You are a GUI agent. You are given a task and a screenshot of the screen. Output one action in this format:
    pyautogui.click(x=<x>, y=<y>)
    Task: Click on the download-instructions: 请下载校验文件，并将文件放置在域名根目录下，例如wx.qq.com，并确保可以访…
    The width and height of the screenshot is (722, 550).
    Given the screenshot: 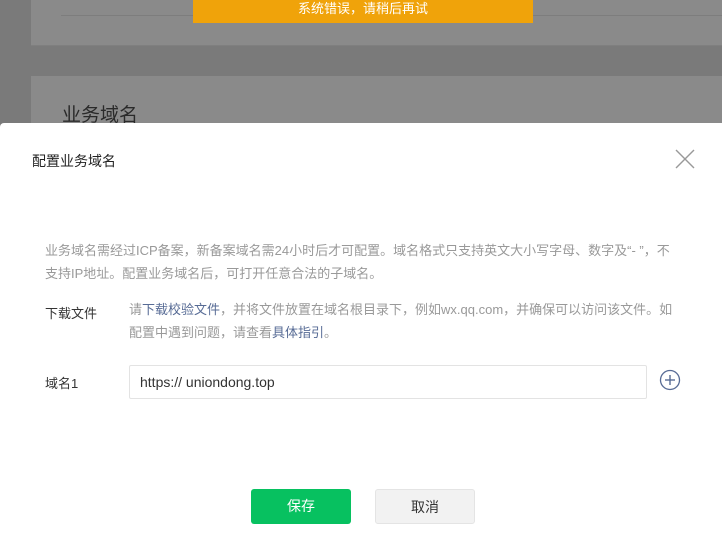 What is the action you would take?
    pyautogui.click(x=404, y=321)
    